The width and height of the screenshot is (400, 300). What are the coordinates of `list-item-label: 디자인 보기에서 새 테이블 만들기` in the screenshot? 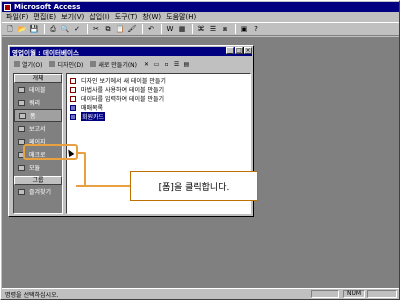 It's located at (123, 81).